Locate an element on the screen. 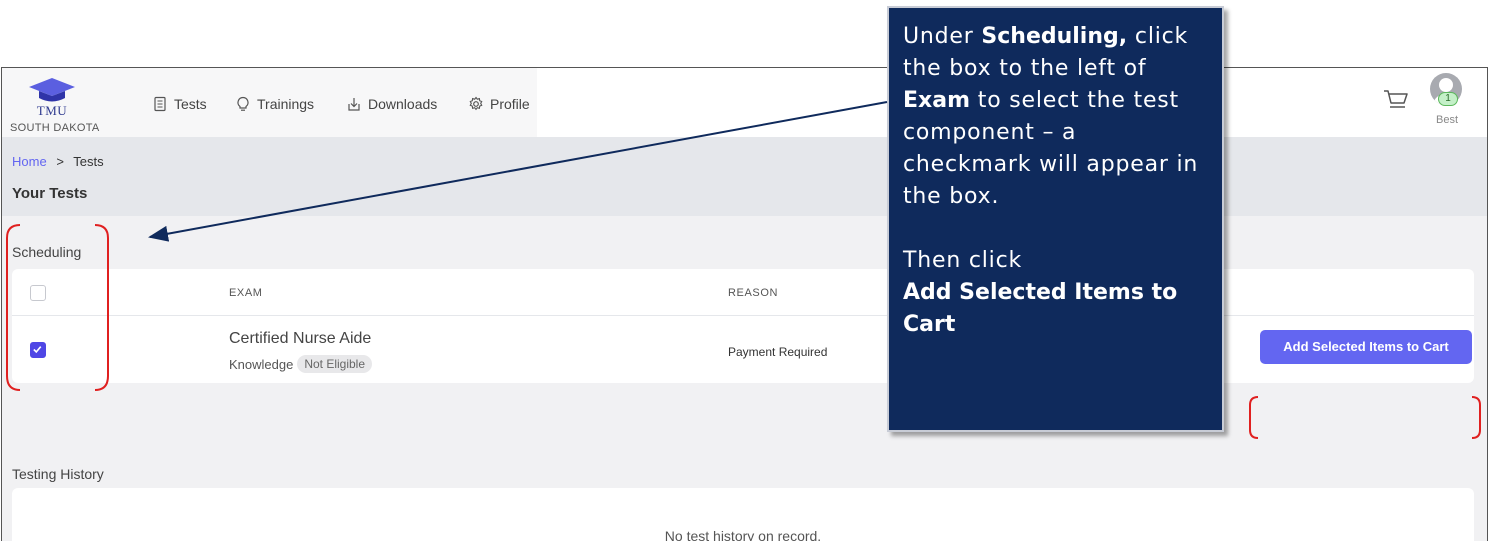  nav-profile: Profile is located at coordinates (499, 104).